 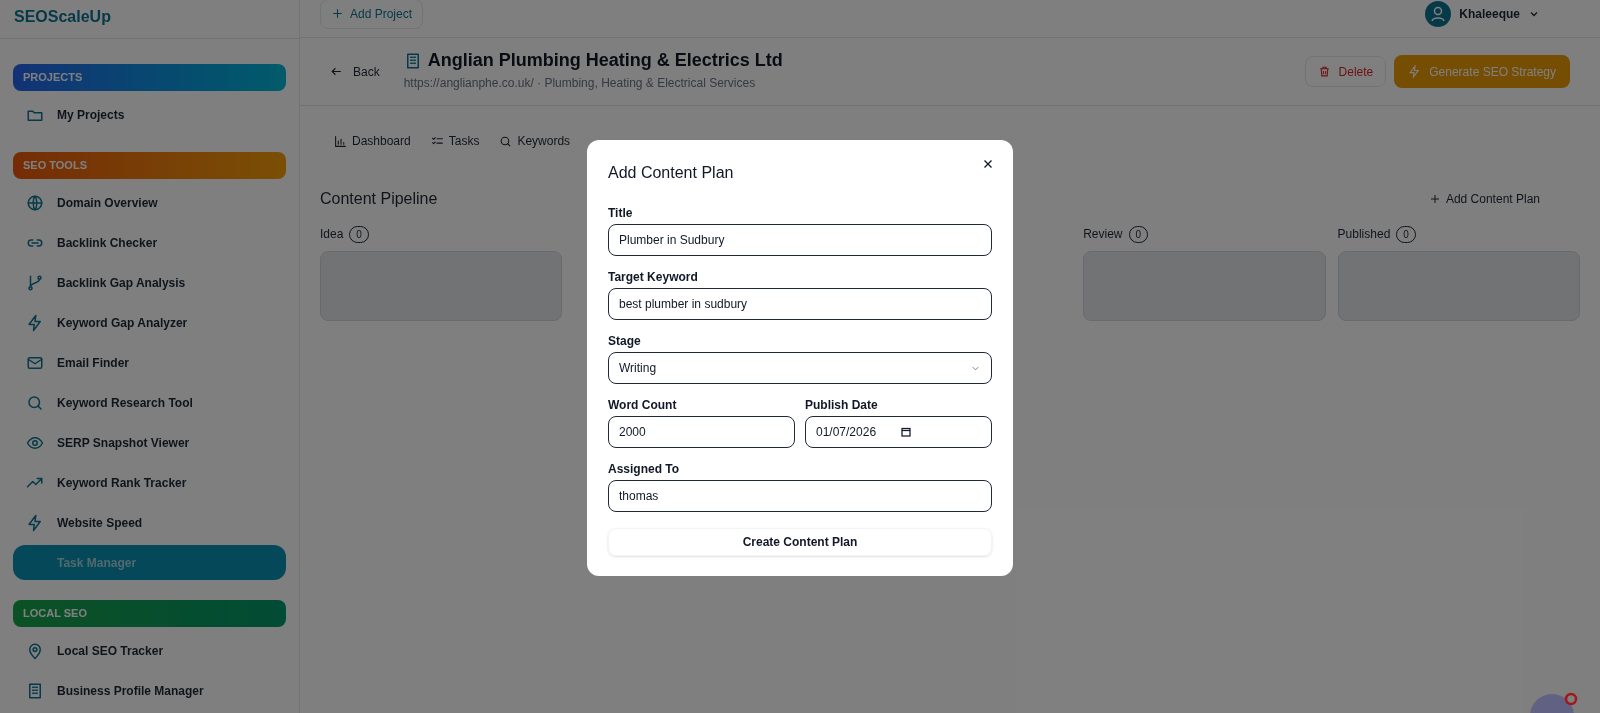 I want to click on project-url: https://anglianphe.co.uk/ · Plumbing, Heating & Electrical Services, so click(x=580, y=83).